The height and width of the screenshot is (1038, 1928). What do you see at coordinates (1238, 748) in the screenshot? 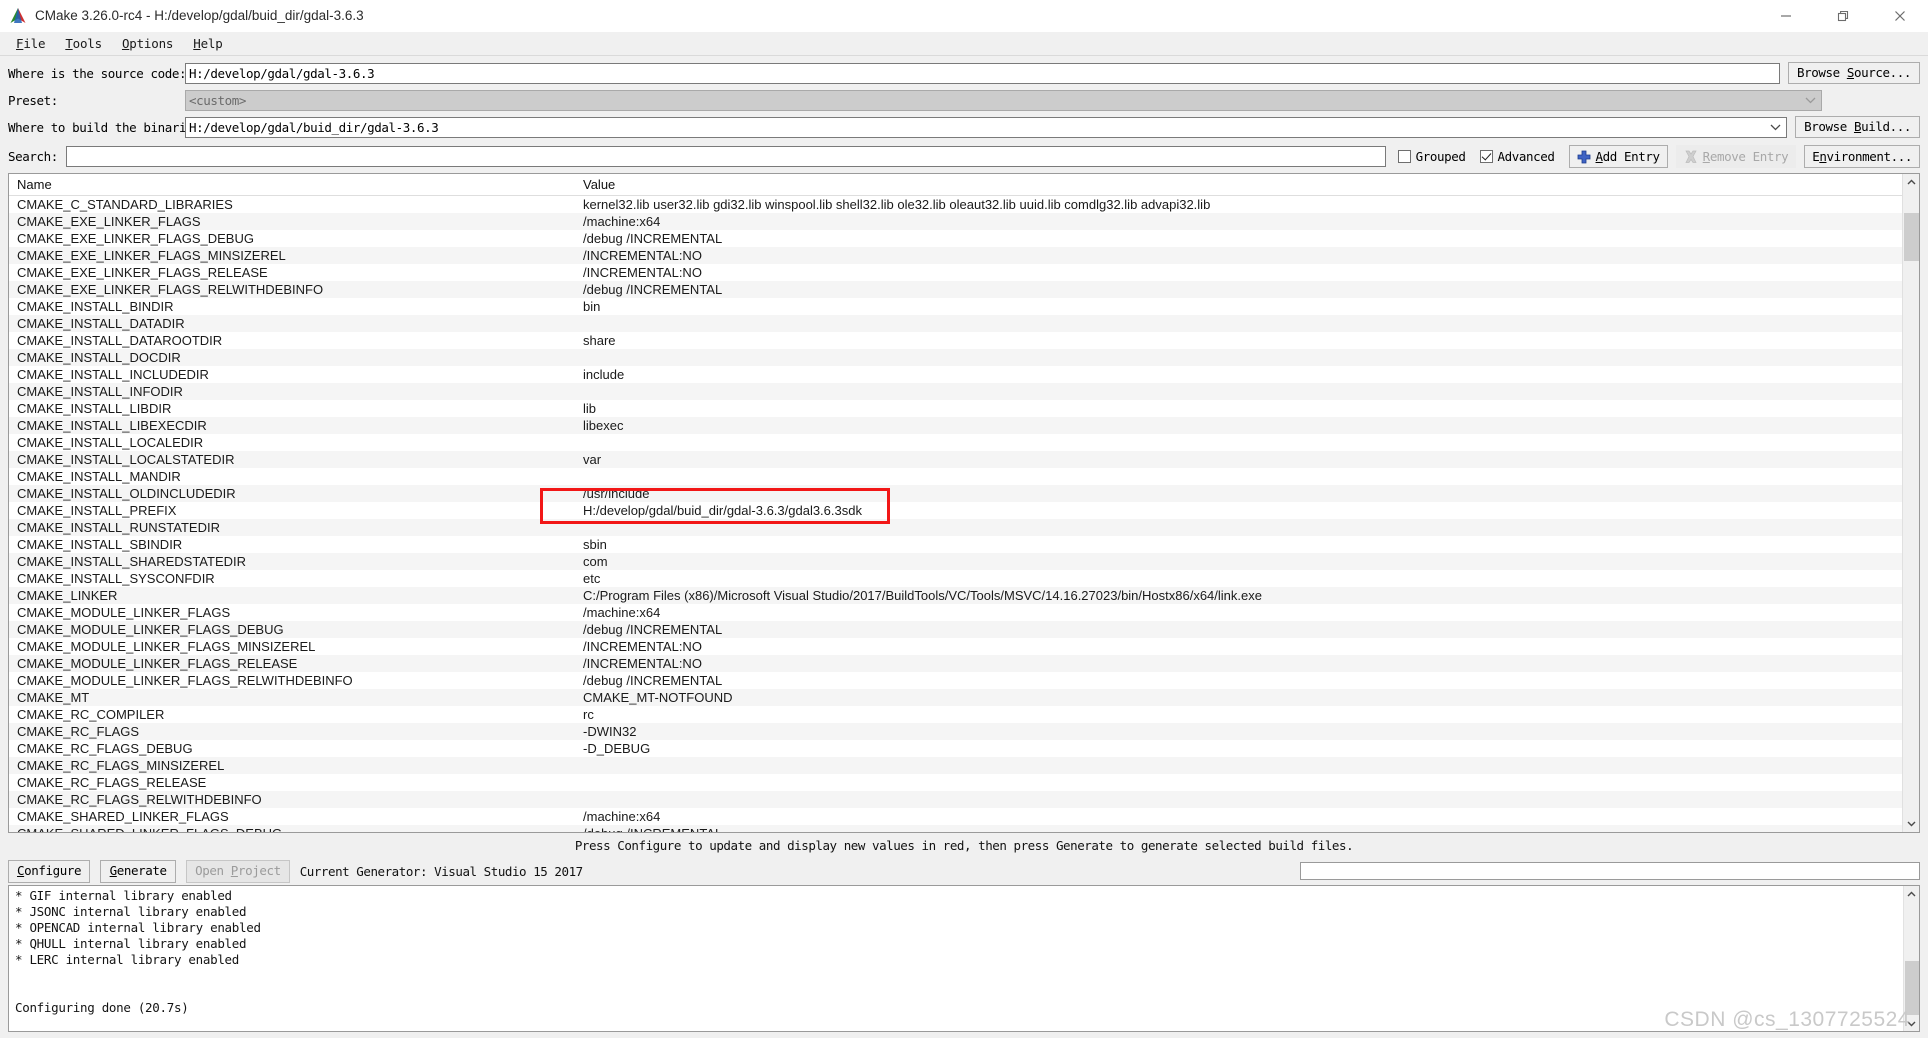
I see `cache-entry-value: -D_DEBUG` at bounding box center [1238, 748].